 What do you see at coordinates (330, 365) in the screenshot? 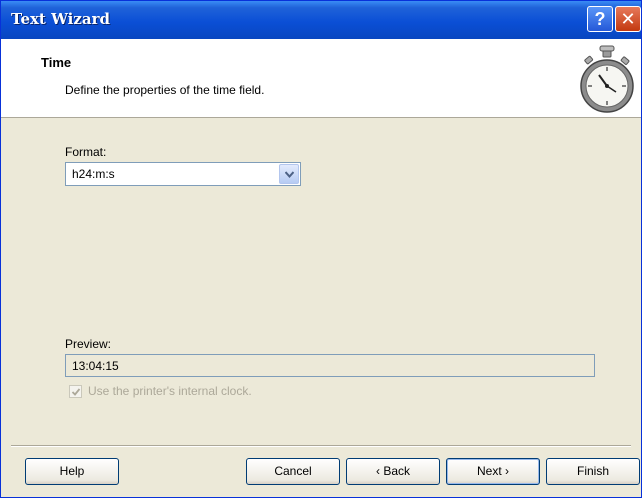
I see `preview-field: 13:04:15` at bounding box center [330, 365].